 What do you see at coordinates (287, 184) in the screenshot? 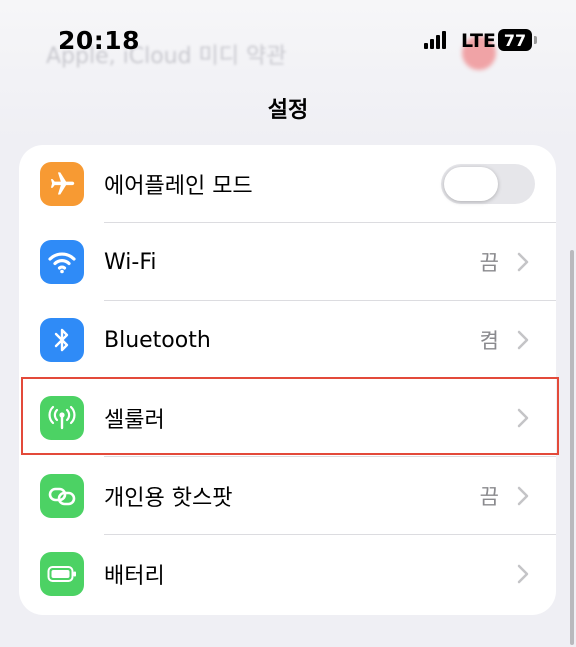
I see `settings-row-airplane-mode: 에어플레인 모드` at bounding box center [287, 184].